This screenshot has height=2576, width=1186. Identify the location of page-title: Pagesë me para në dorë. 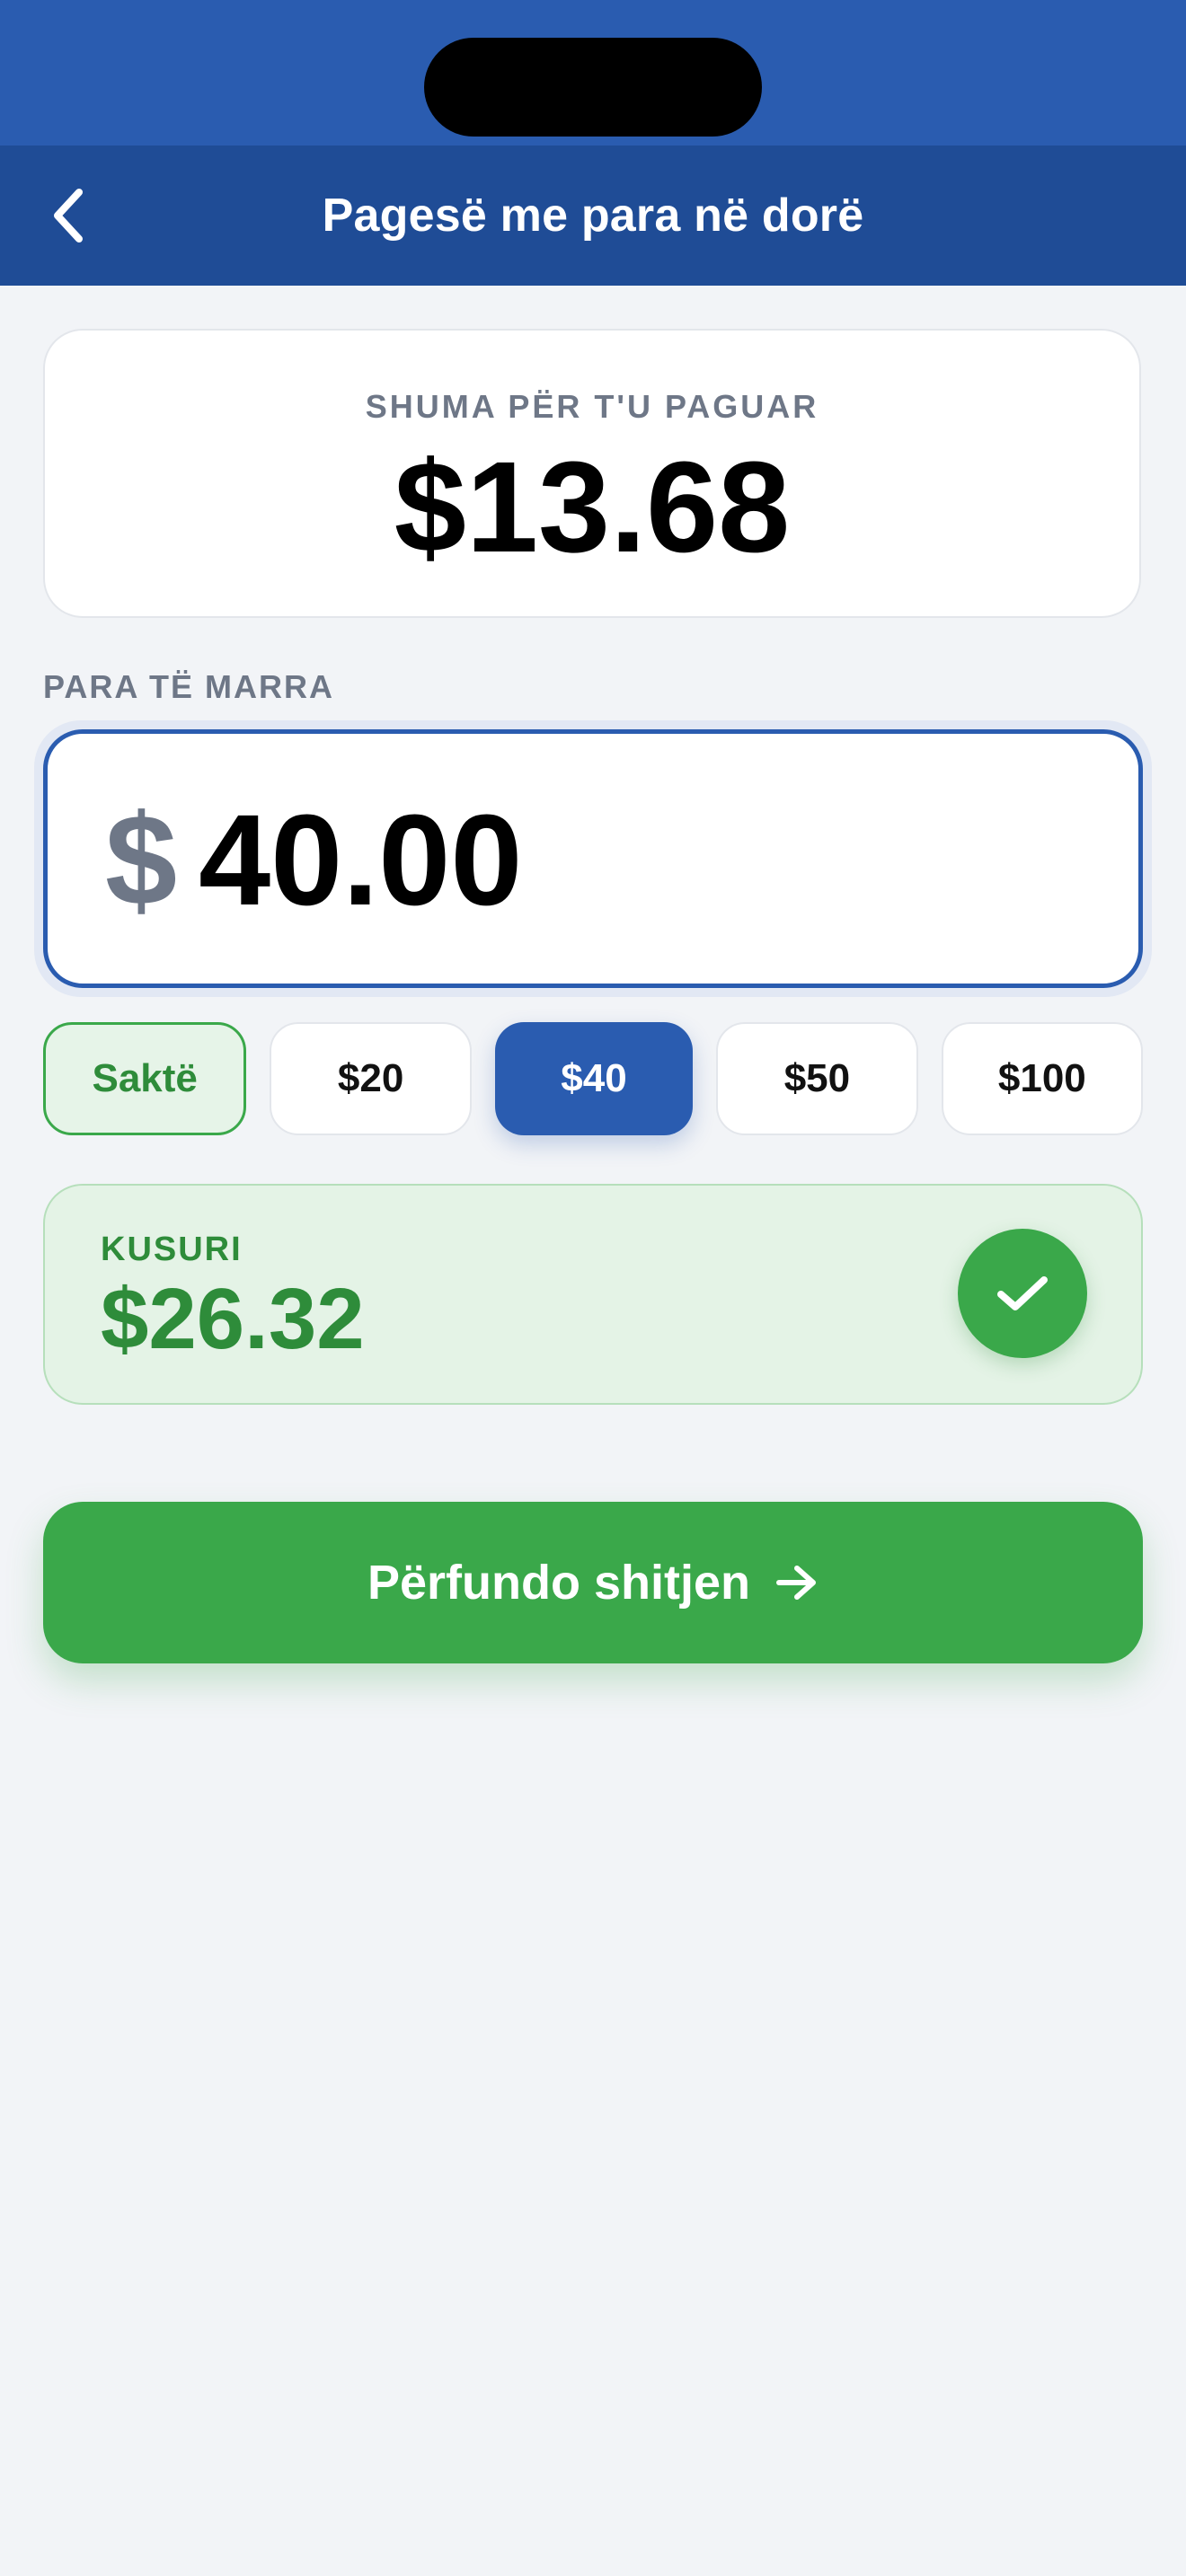
(593, 216).